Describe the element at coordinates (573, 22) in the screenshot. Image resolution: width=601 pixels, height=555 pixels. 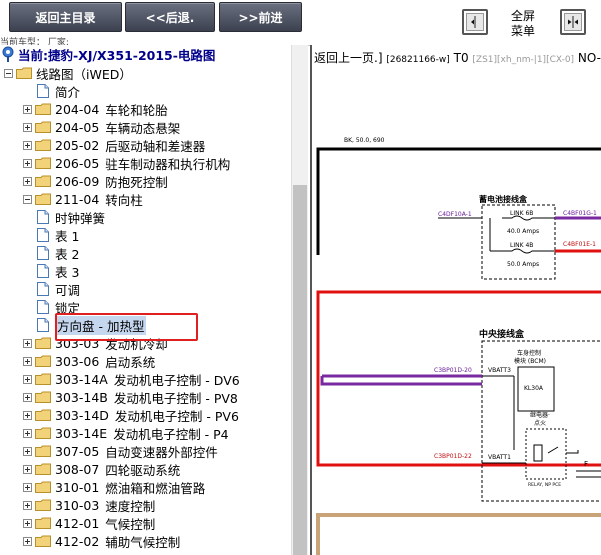
I see `expand-panel-button` at that location.